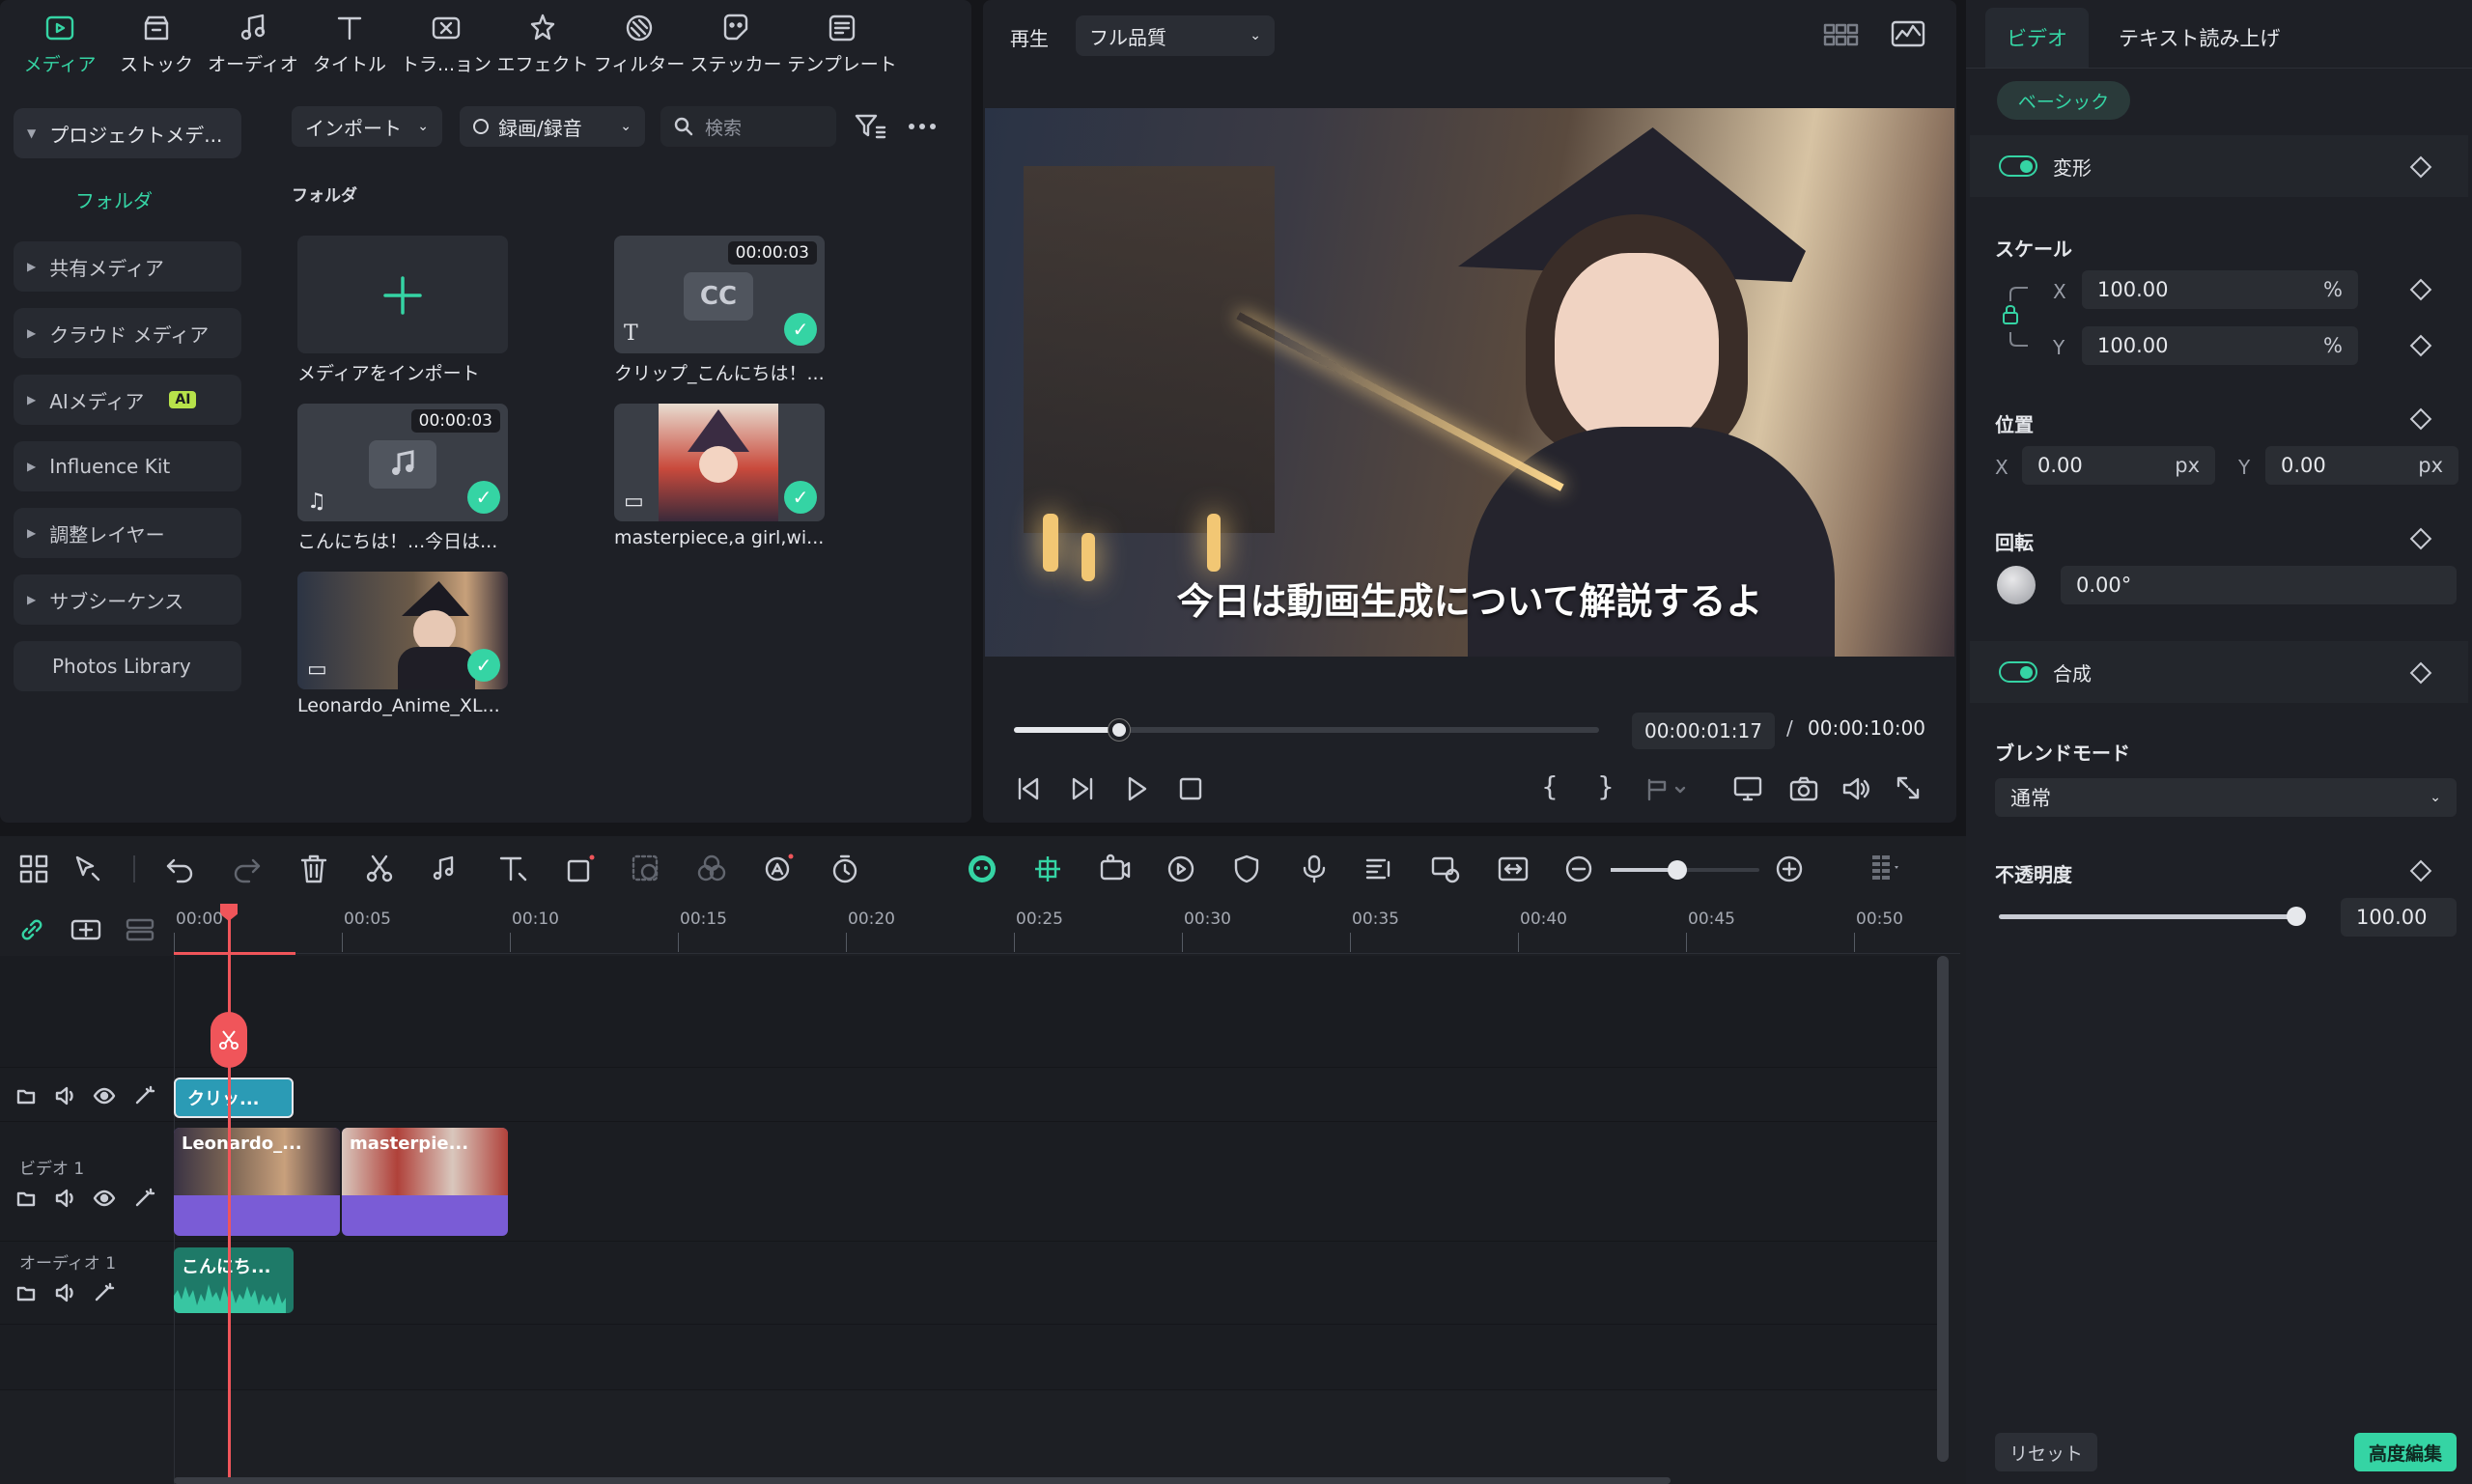 The image size is (2472, 1484). What do you see at coordinates (60, 44) in the screenshot?
I see `tab-media: メディア` at bounding box center [60, 44].